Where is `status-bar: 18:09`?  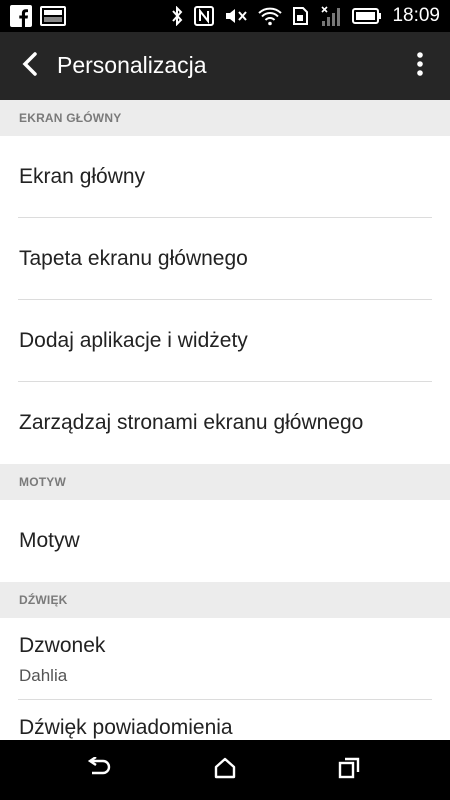
status-bar: 18:09 is located at coordinates (225, 16).